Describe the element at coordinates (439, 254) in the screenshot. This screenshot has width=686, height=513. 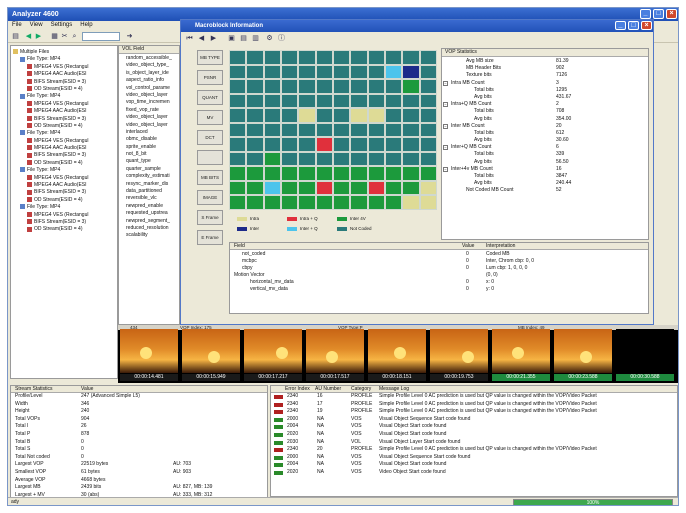
I see `field-row: not_coded 0 Coded MB` at that location.